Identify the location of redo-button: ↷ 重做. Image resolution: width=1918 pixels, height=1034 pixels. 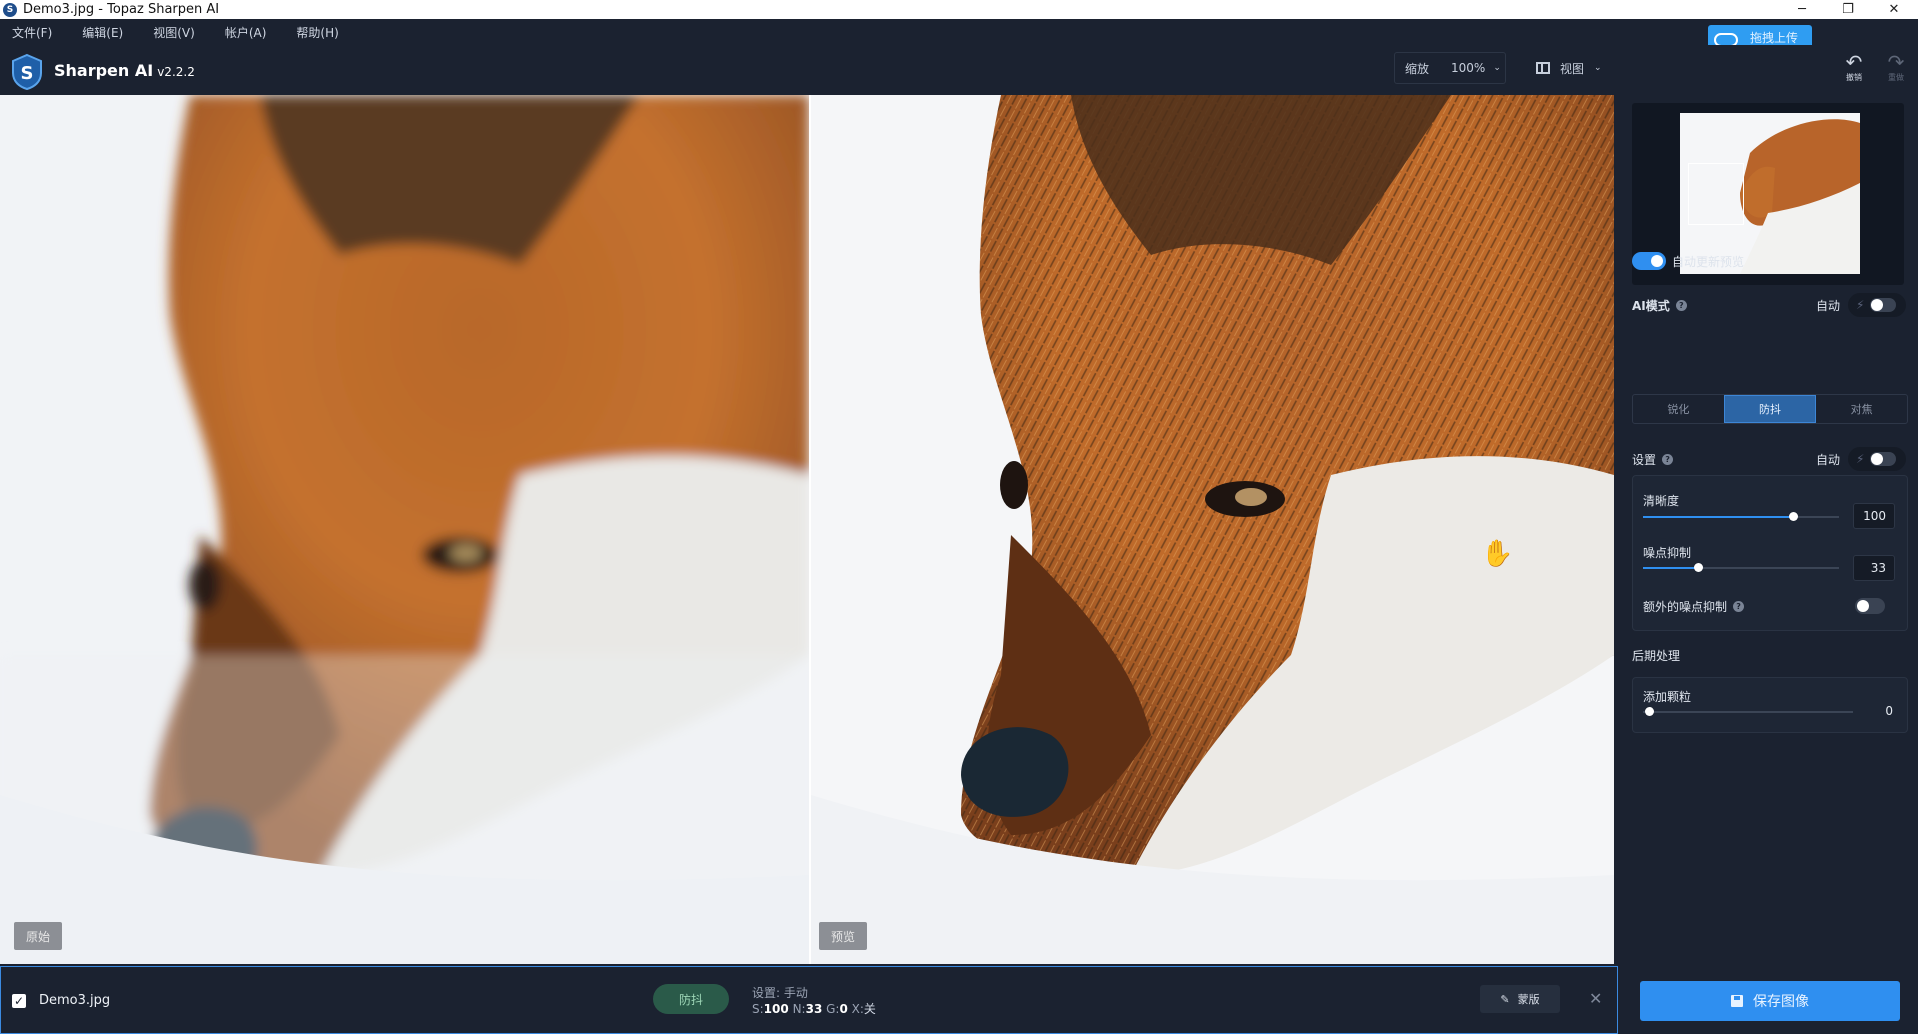
(1896, 70).